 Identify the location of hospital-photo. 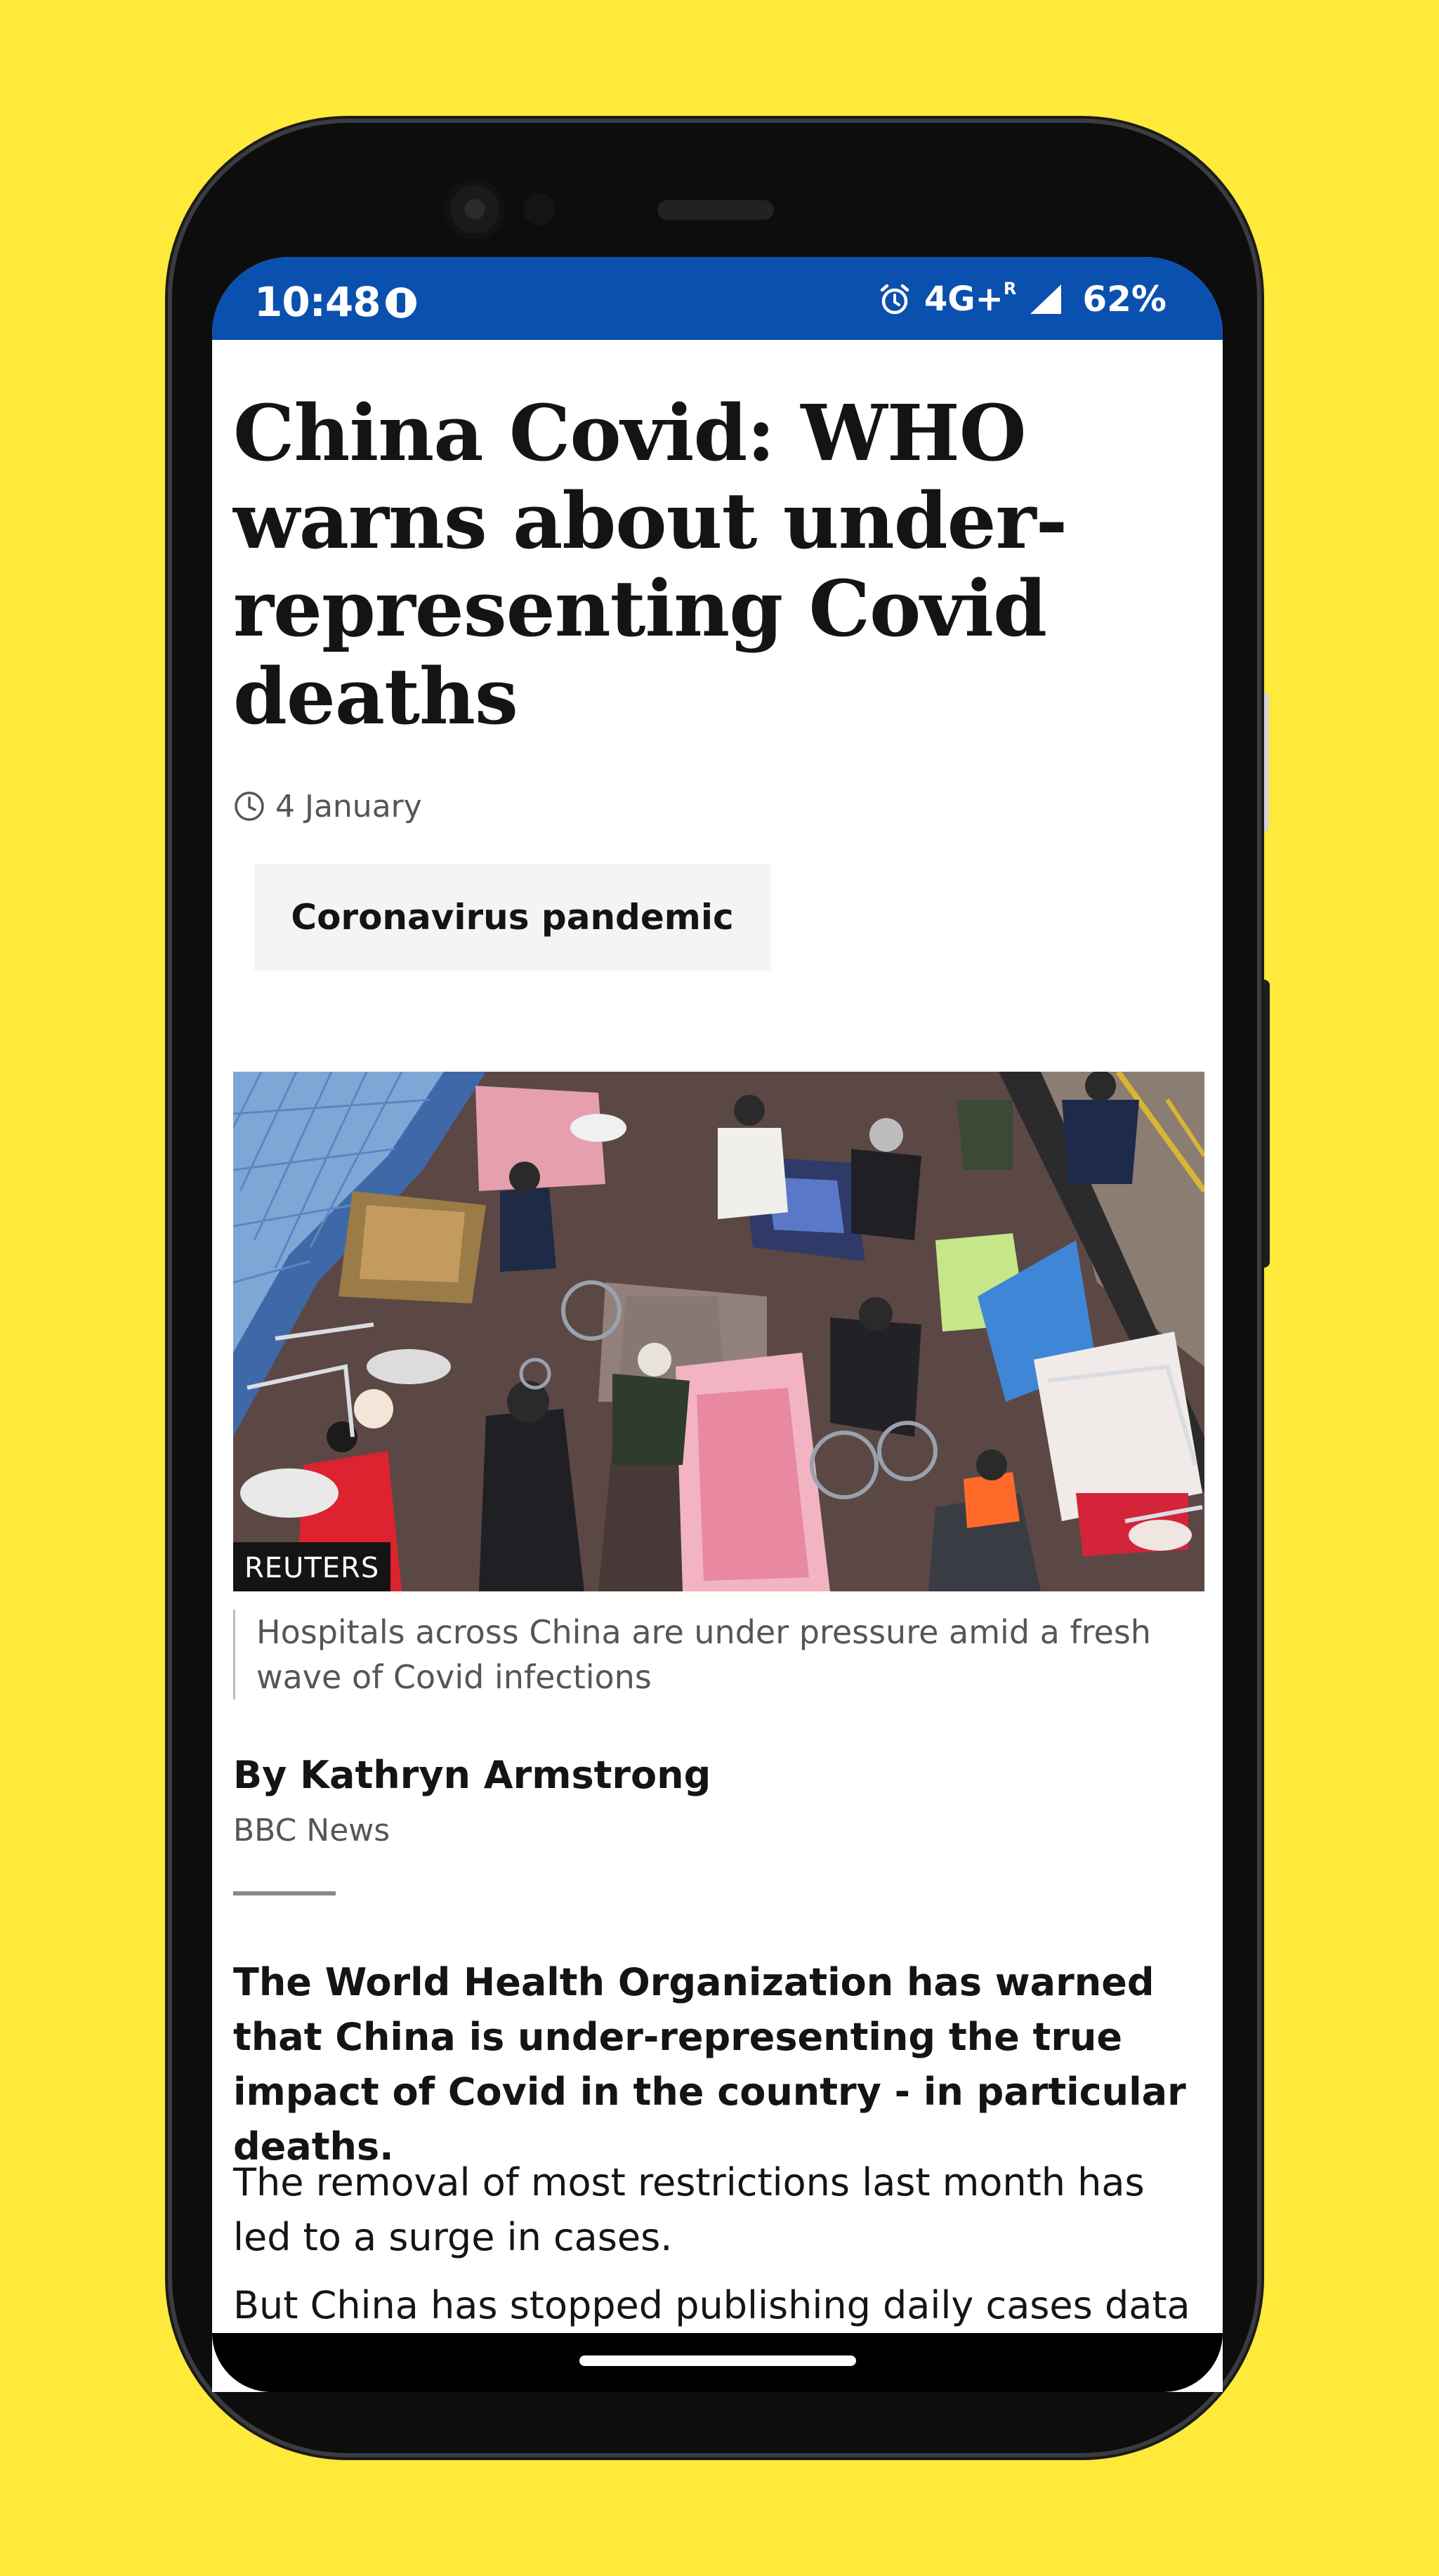
(718, 1331).